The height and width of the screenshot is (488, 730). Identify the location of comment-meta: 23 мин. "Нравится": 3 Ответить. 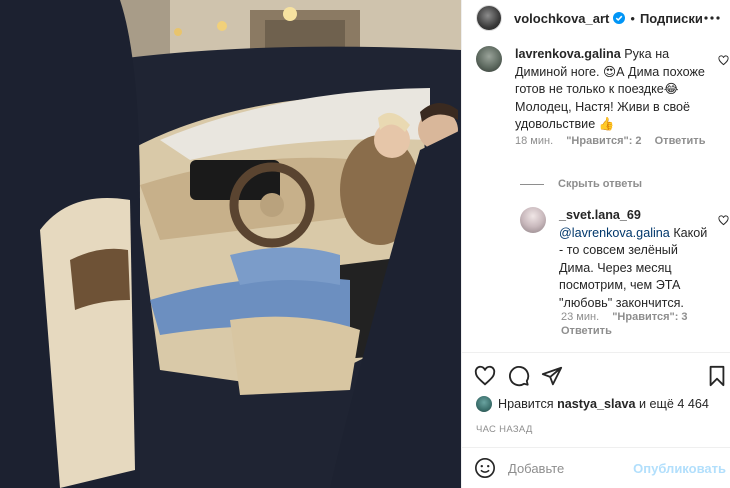
(636, 324).